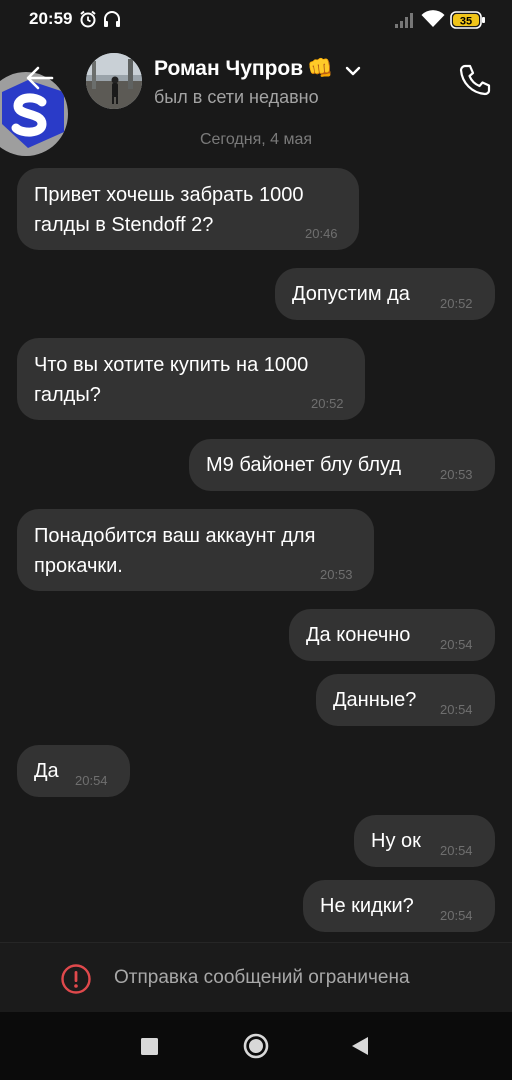 The image size is (512, 1080). I want to click on home-circle-icon, so click(256, 1046).